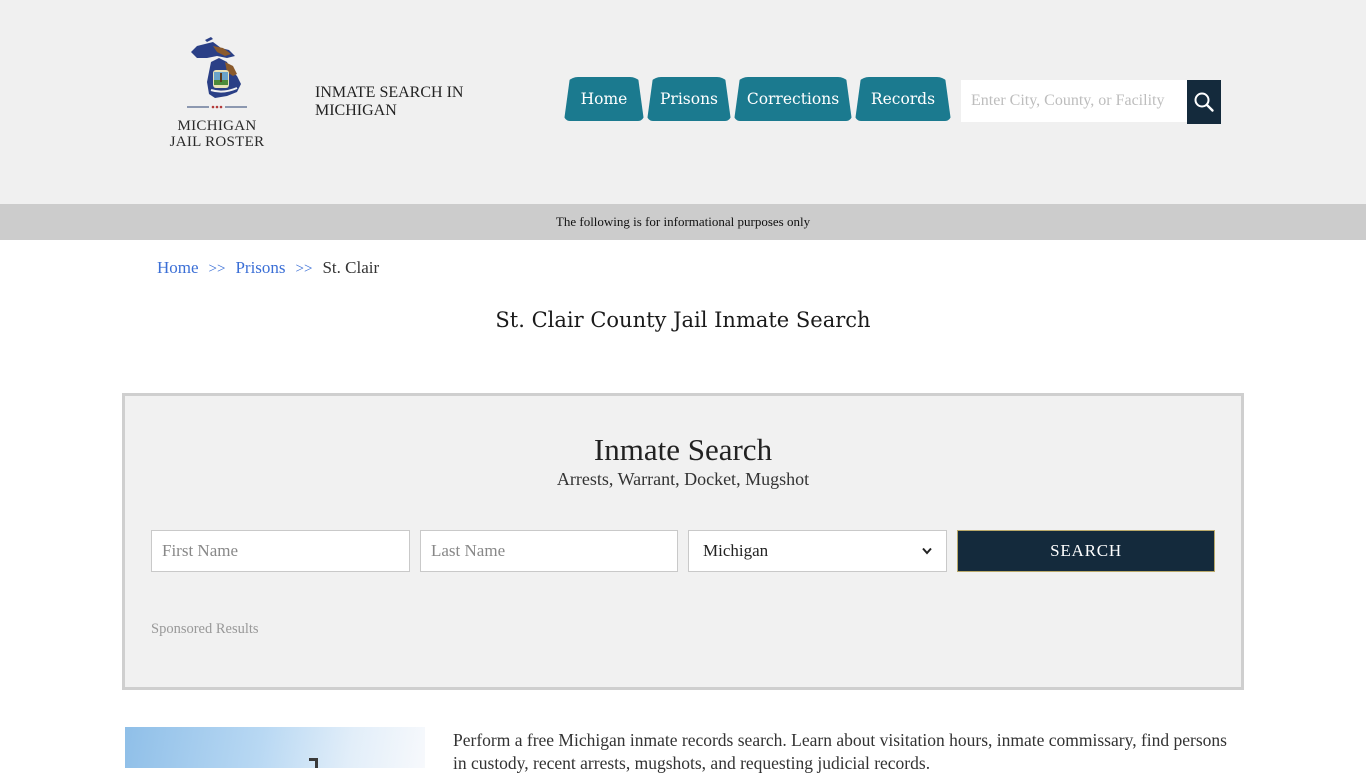  I want to click on first-name-input, so click(280, 551).